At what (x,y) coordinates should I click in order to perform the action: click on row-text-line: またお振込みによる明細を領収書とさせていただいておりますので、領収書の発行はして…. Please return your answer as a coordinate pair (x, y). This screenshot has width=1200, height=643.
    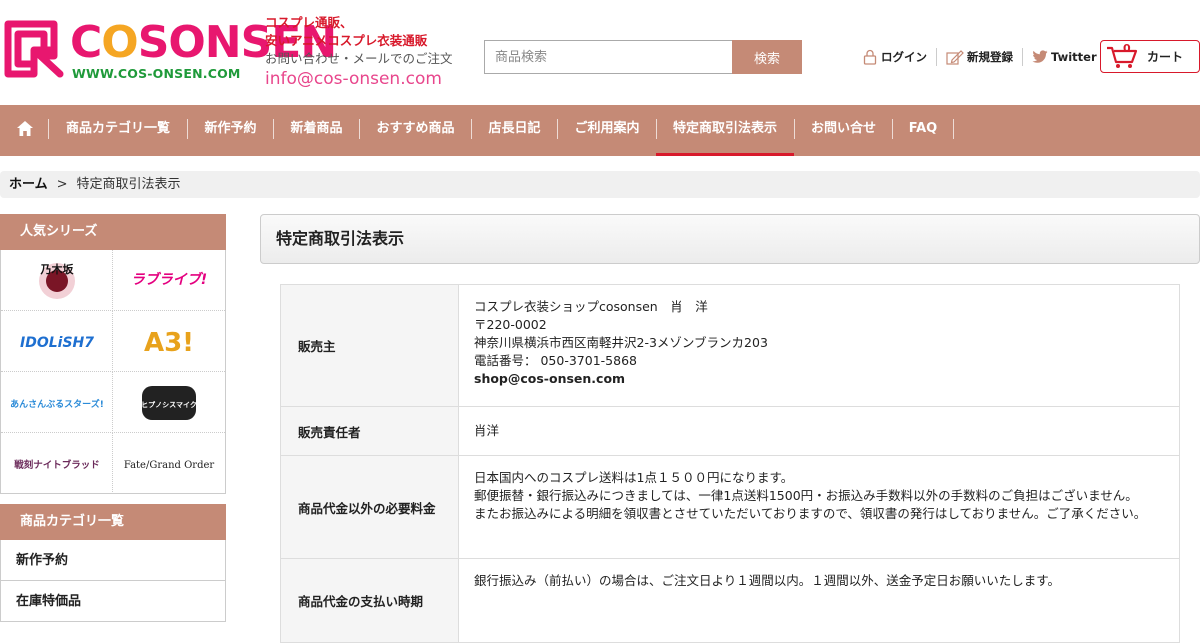
    Looking at the image, I should click on (810, 513).